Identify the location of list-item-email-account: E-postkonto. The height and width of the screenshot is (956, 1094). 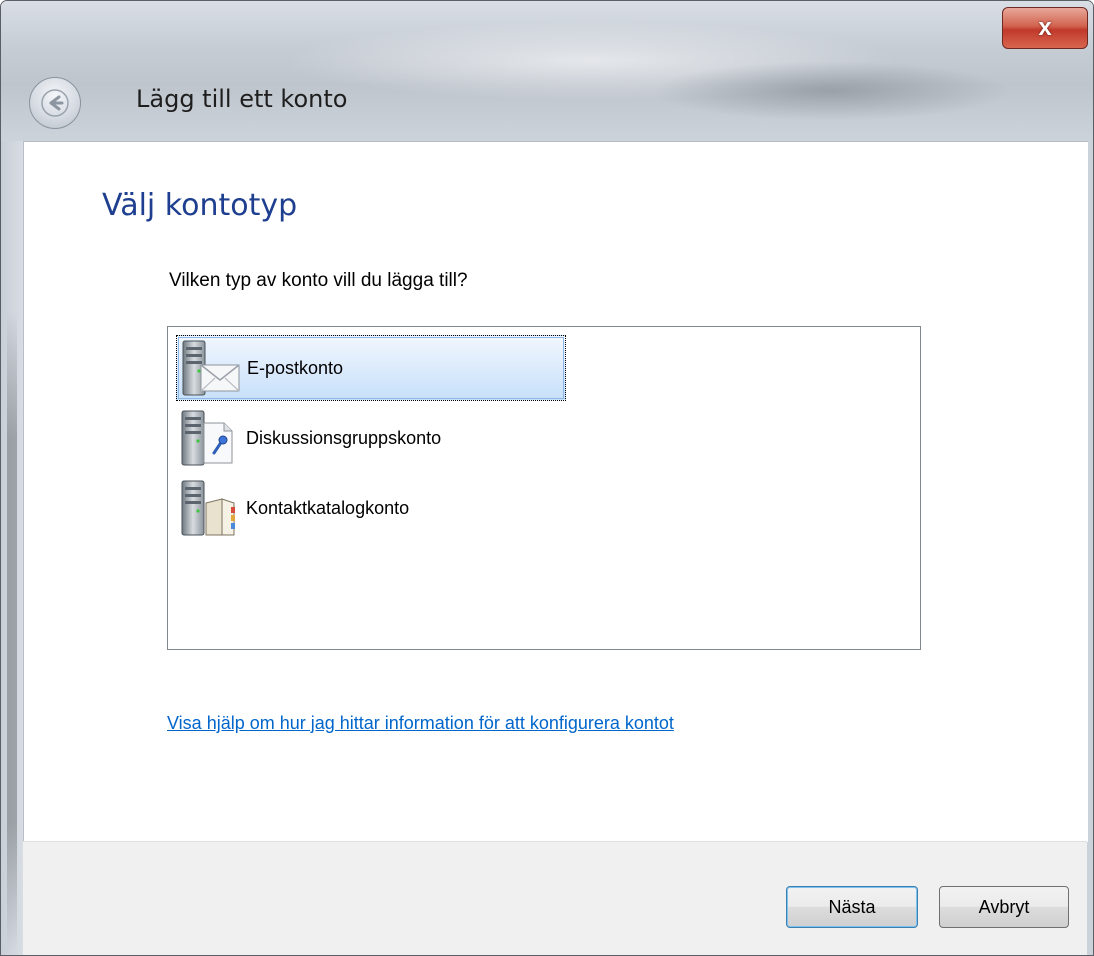
(371, 368).